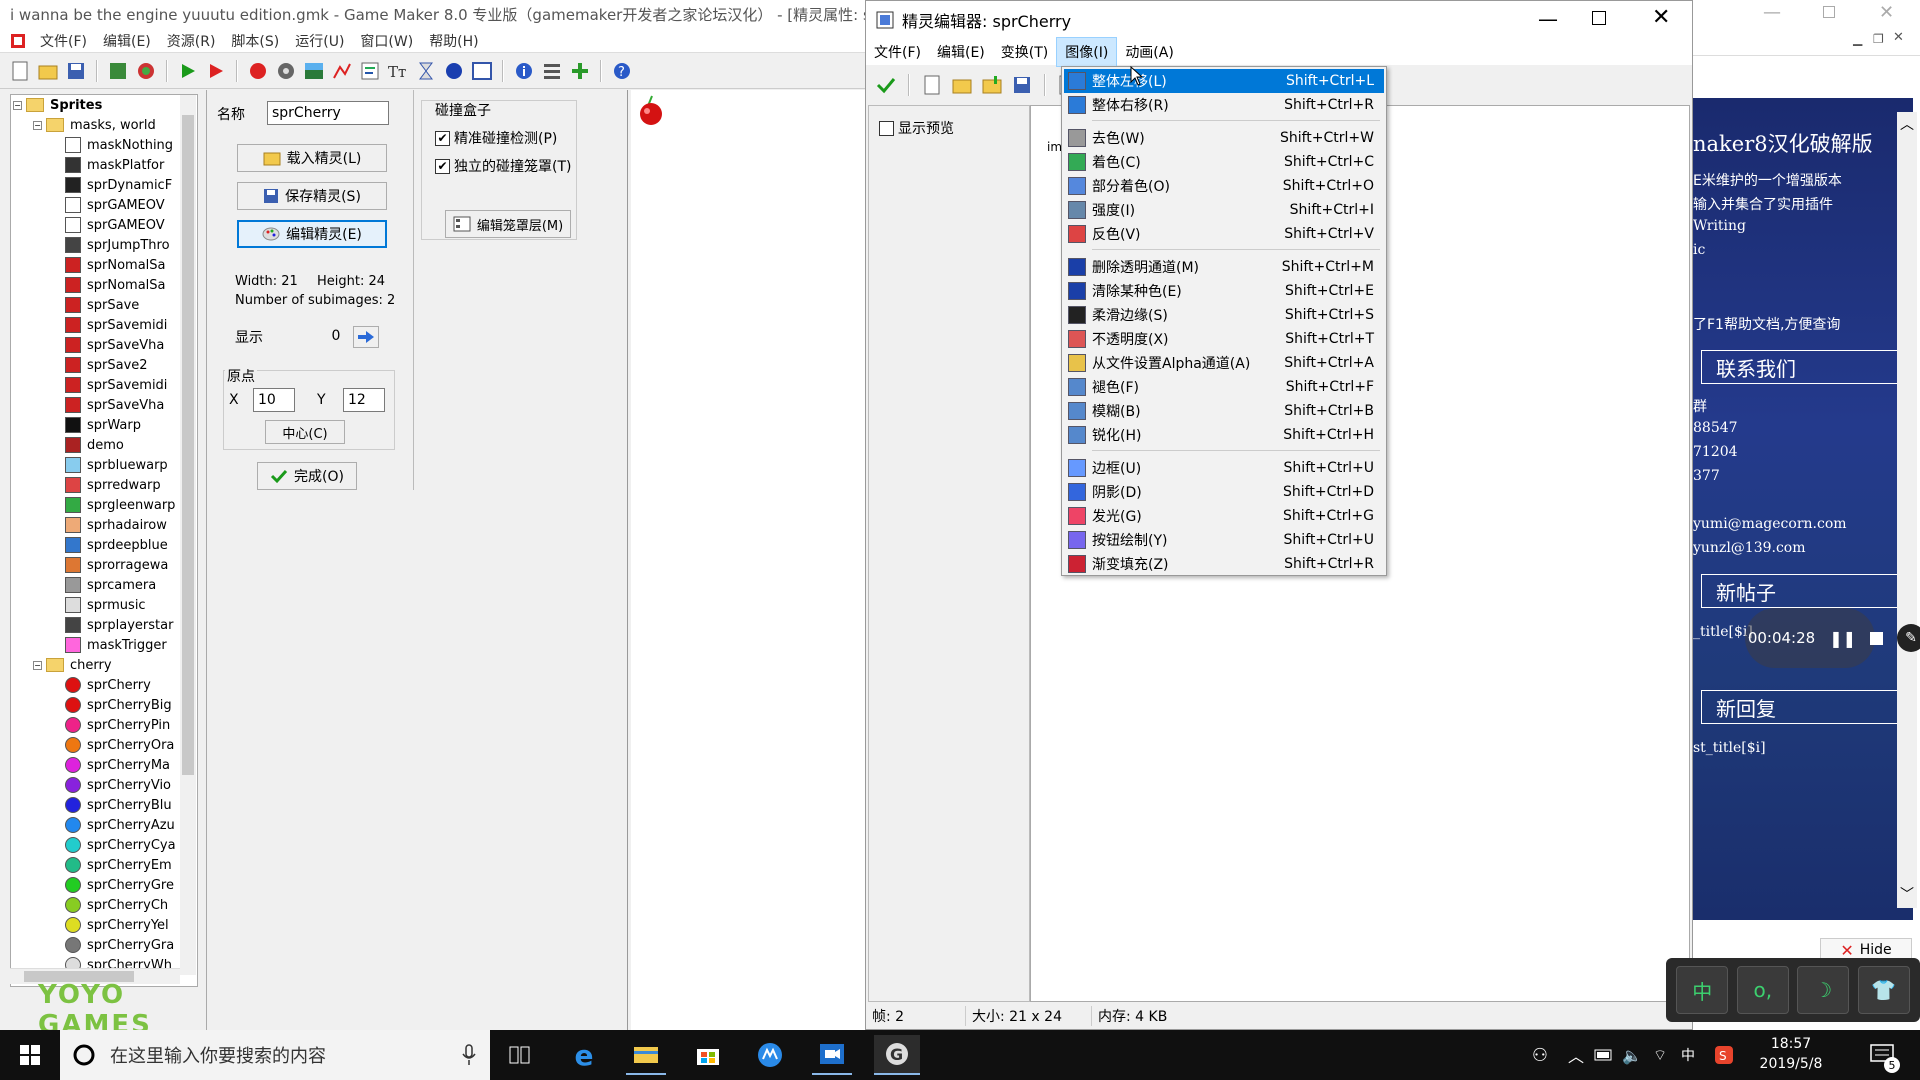 This screenshot has width=1920, height=1080. I want to click on new-replies-link: 新回复, so click(1801, 707).